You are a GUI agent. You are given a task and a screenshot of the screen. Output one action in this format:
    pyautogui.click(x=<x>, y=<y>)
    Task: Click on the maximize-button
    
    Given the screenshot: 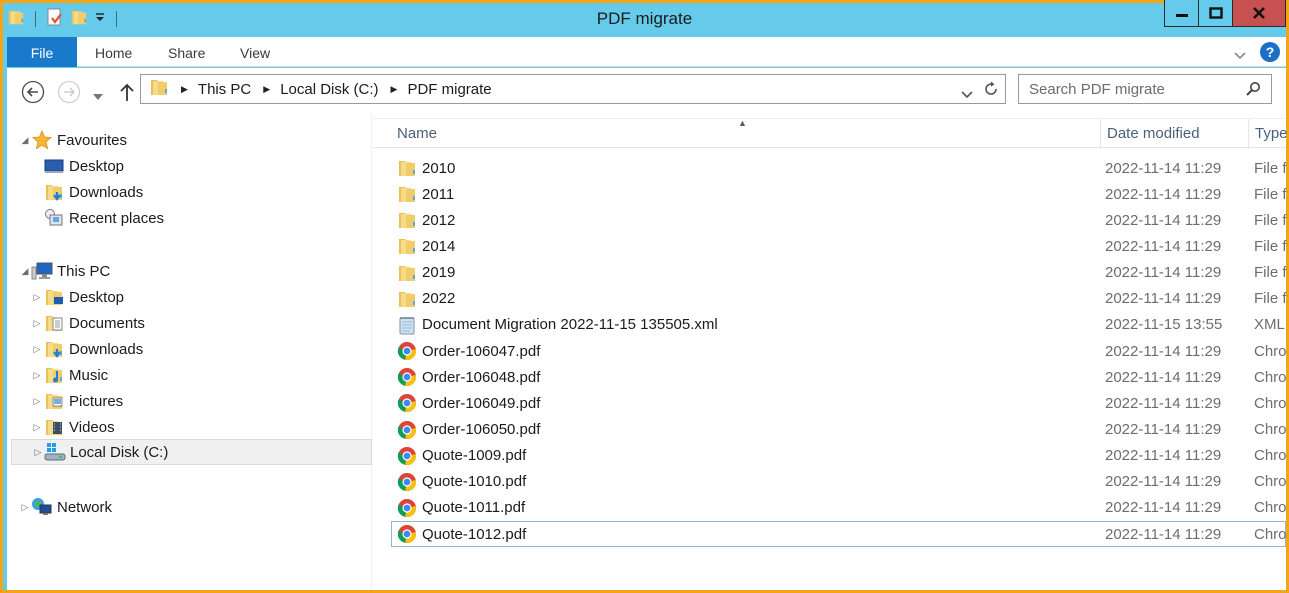 What is the action you would take?
    pyautogui.click(x=1216, y=13)
    